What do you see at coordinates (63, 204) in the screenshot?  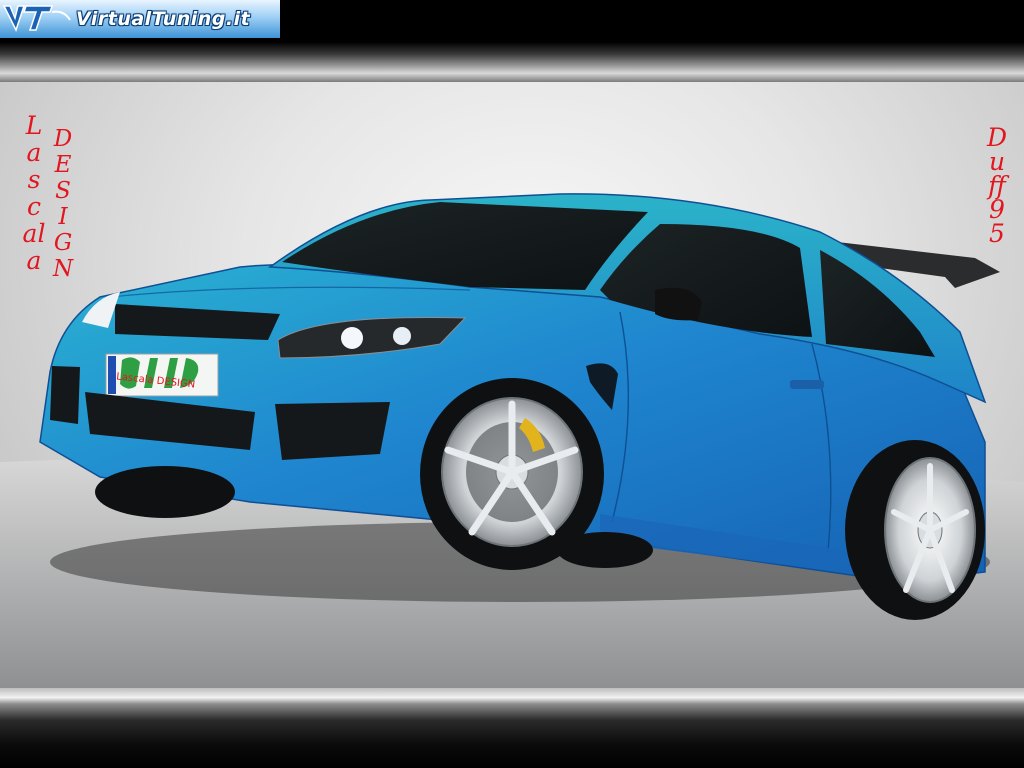 I see `signature-design: DESIGN` at bounding box center [63, 204].